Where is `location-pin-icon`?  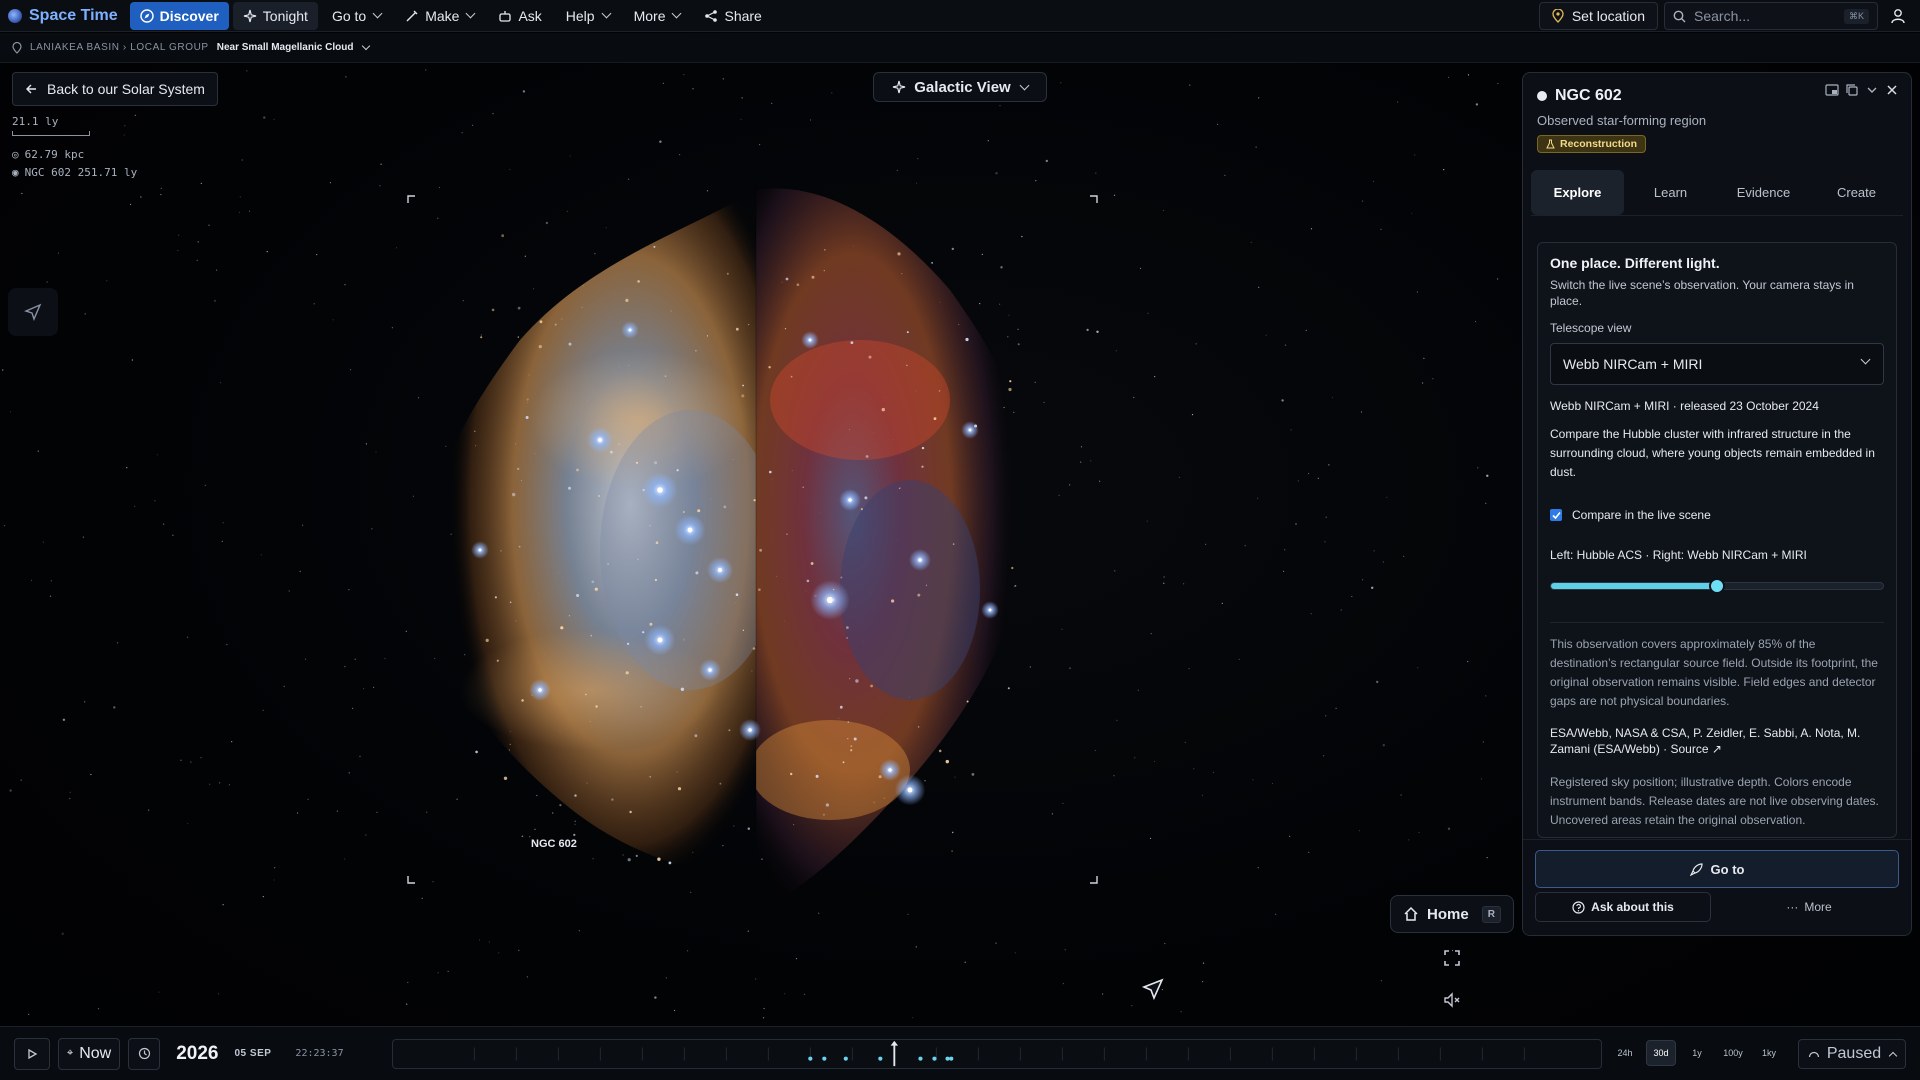
location-pin-icon is located at coordinates (17, 47).